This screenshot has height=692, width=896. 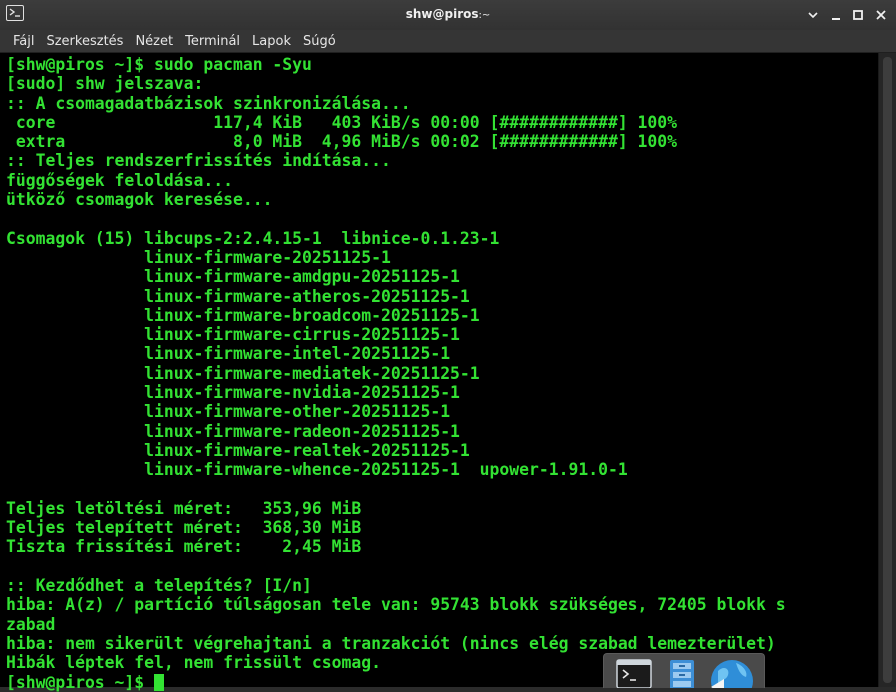 What do you see at coordinates (448, 41) in the screenshot?
I see `menu-bar: Fájl Szerkesztés Nézet Terminál Lapok Súgó` at bounding box center [448, 41].